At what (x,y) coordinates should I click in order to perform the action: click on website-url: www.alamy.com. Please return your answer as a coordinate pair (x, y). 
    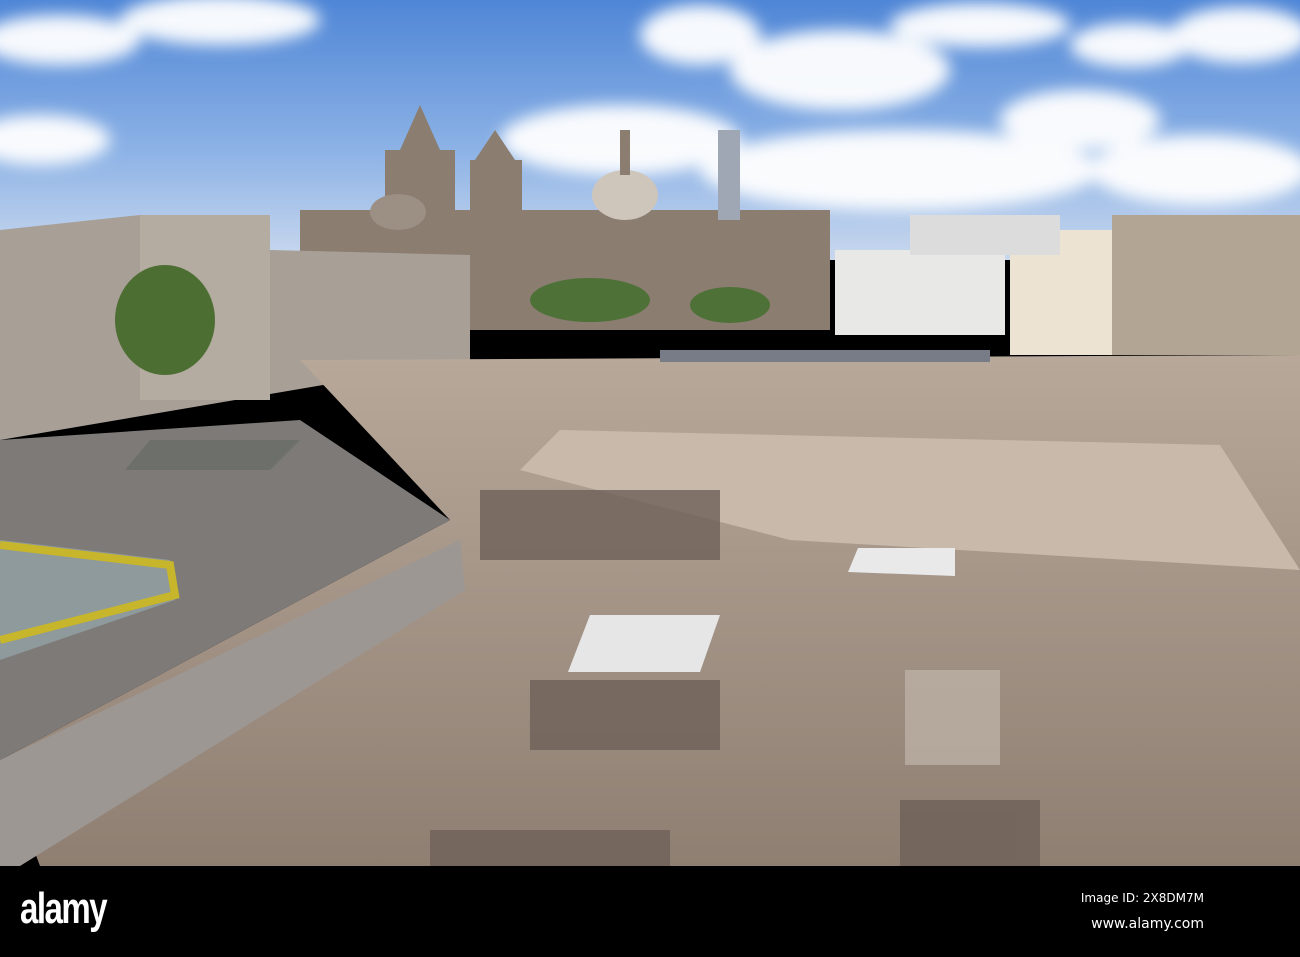
    Looking at the image, I should click on (1147, 924).